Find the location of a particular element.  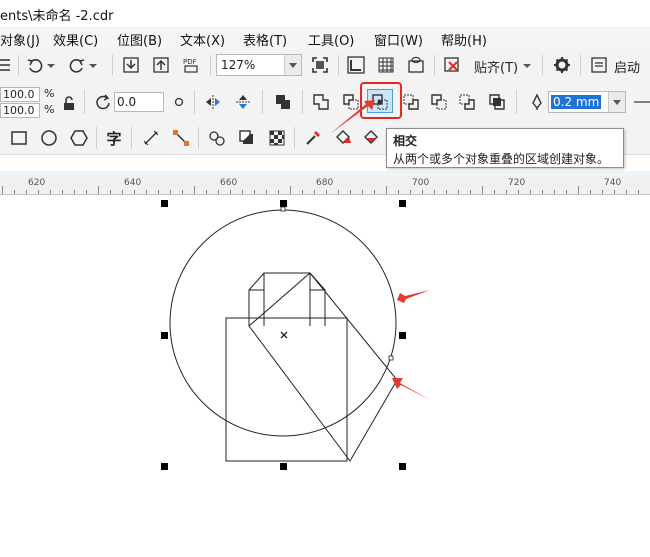

zoom-level-select: 127% is located at coordinates (259, 65).